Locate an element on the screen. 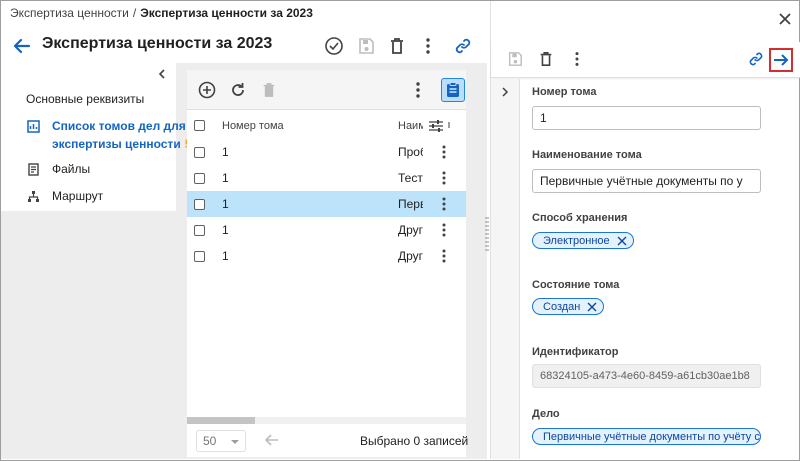  row-name-cell: Перв is located at coordinates (410, 204).